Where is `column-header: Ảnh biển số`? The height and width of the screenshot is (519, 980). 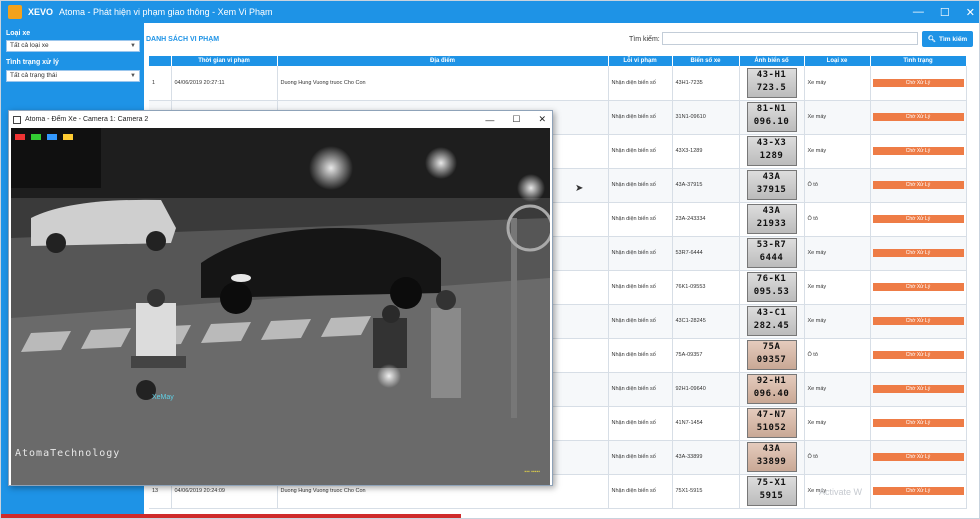 column-header: Ảnh biển số is located at coordinates (772, 61).